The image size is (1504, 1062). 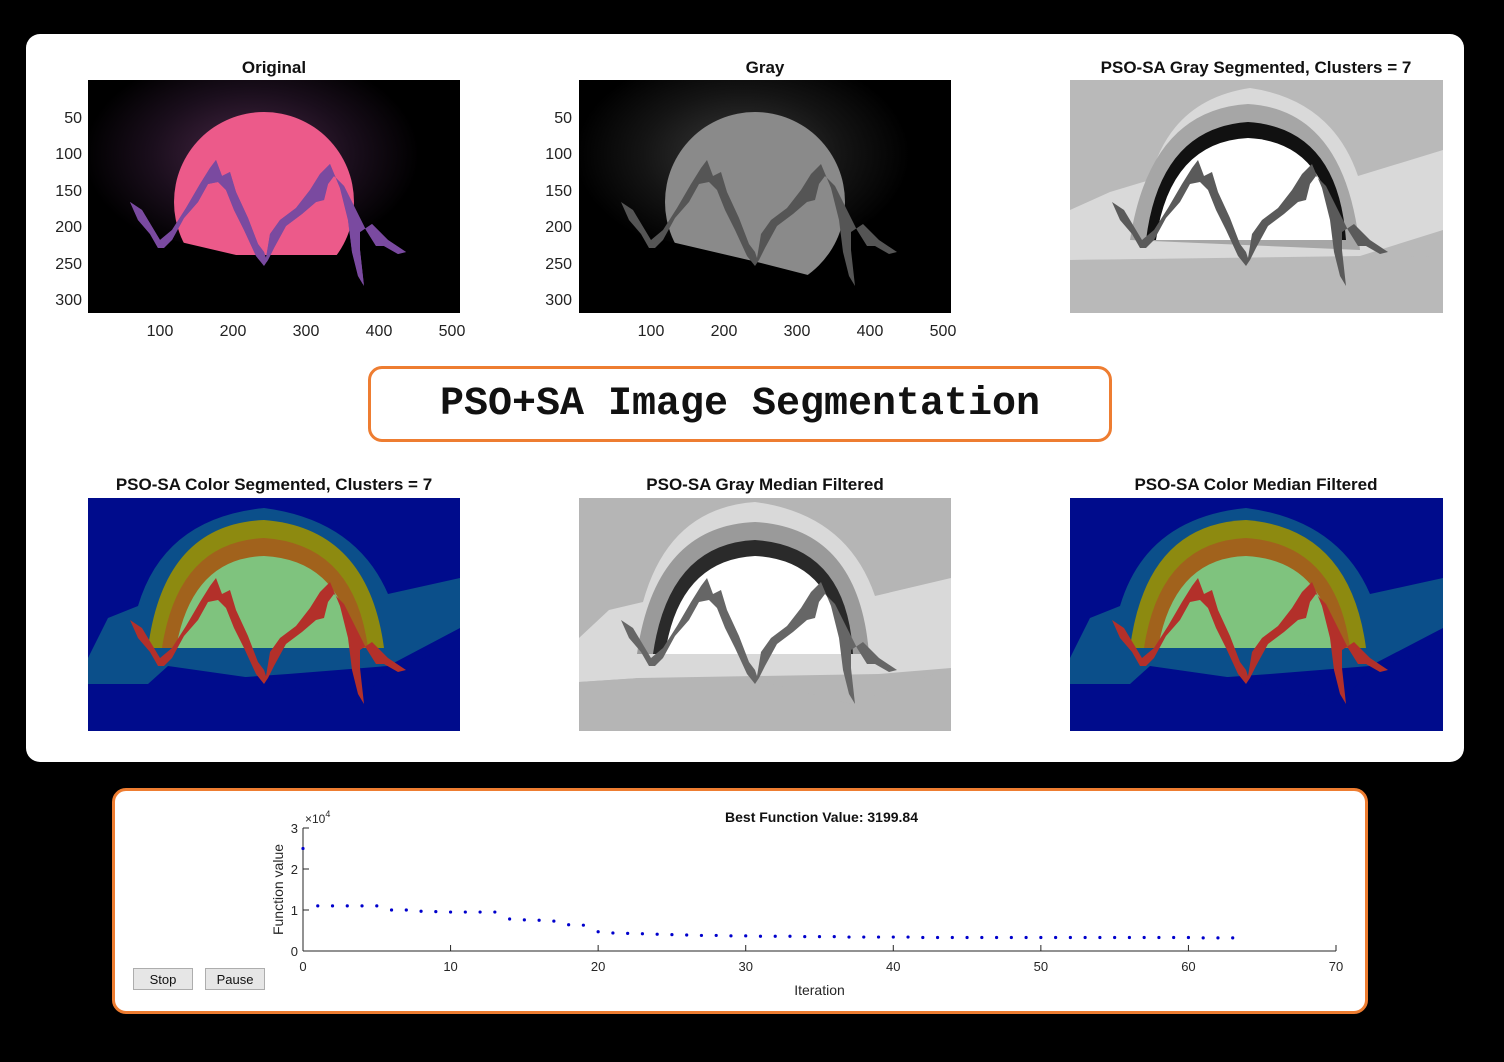 I want to click on x-tick-label: 10, so click(x=450, y=966).